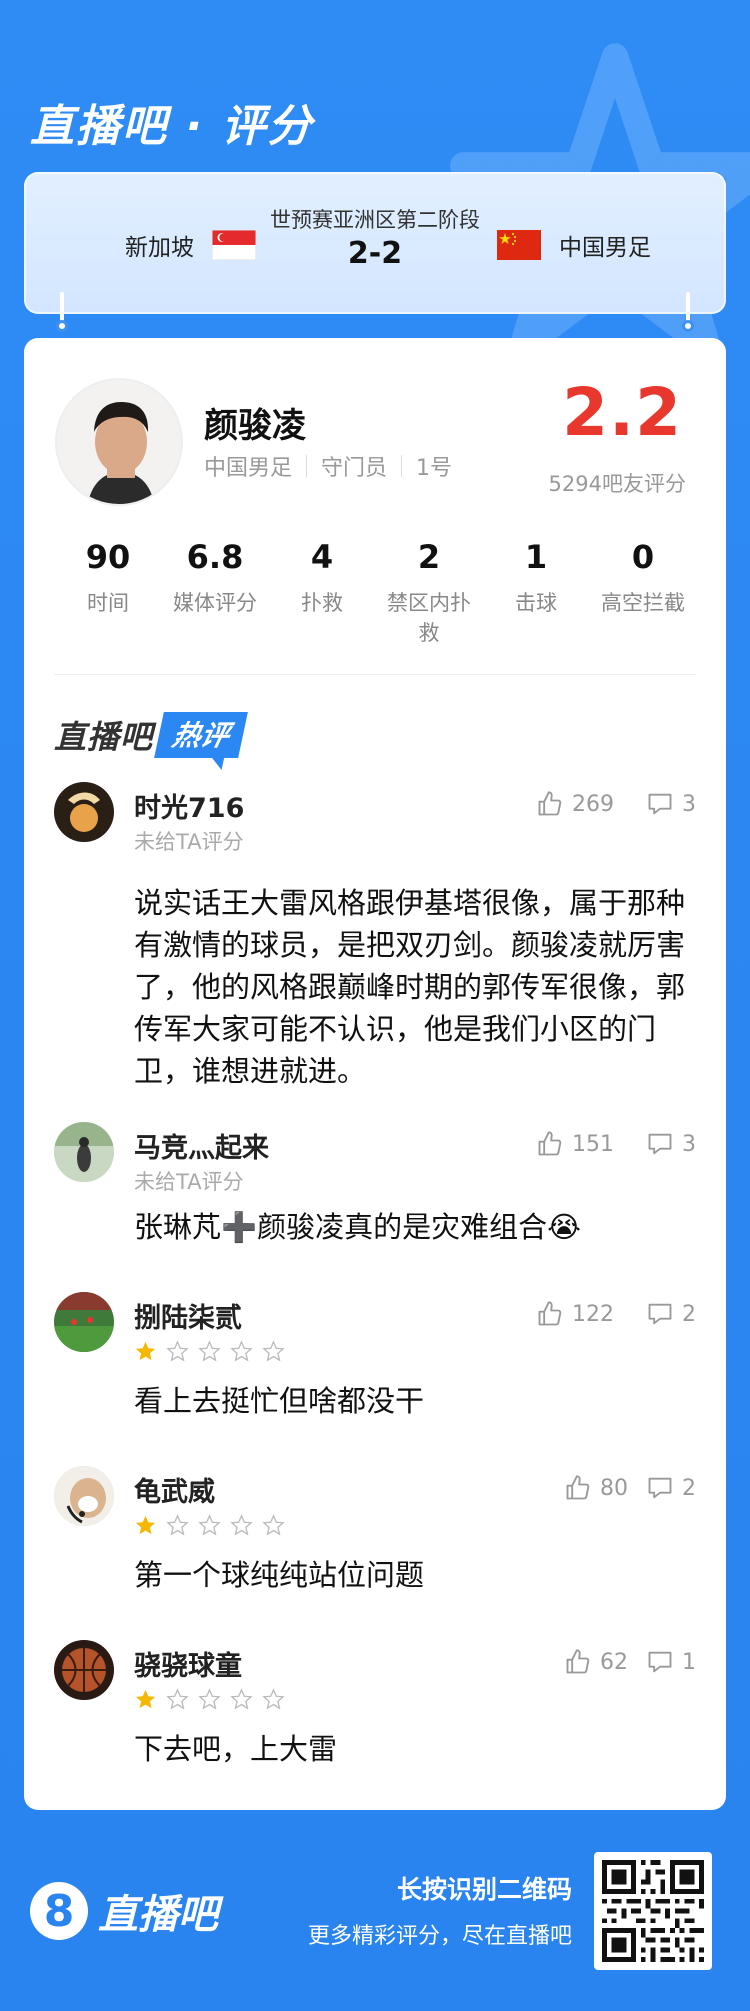 The width and height of the screenshot is (750, 2011). What do you see at coordinates (322, 603) in the screenshot?
I see `stat-label: 扑救` at bounding box center [322, 603].